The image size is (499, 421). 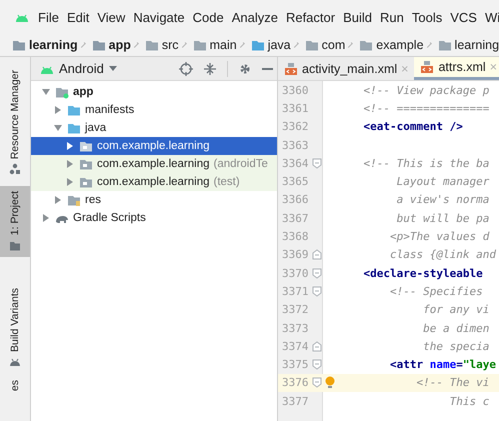 What do you see at coordinates (241, 164) in the screenshot?
I see `tree-item-suffix: (androidTe` at bounding box center [241, 164].